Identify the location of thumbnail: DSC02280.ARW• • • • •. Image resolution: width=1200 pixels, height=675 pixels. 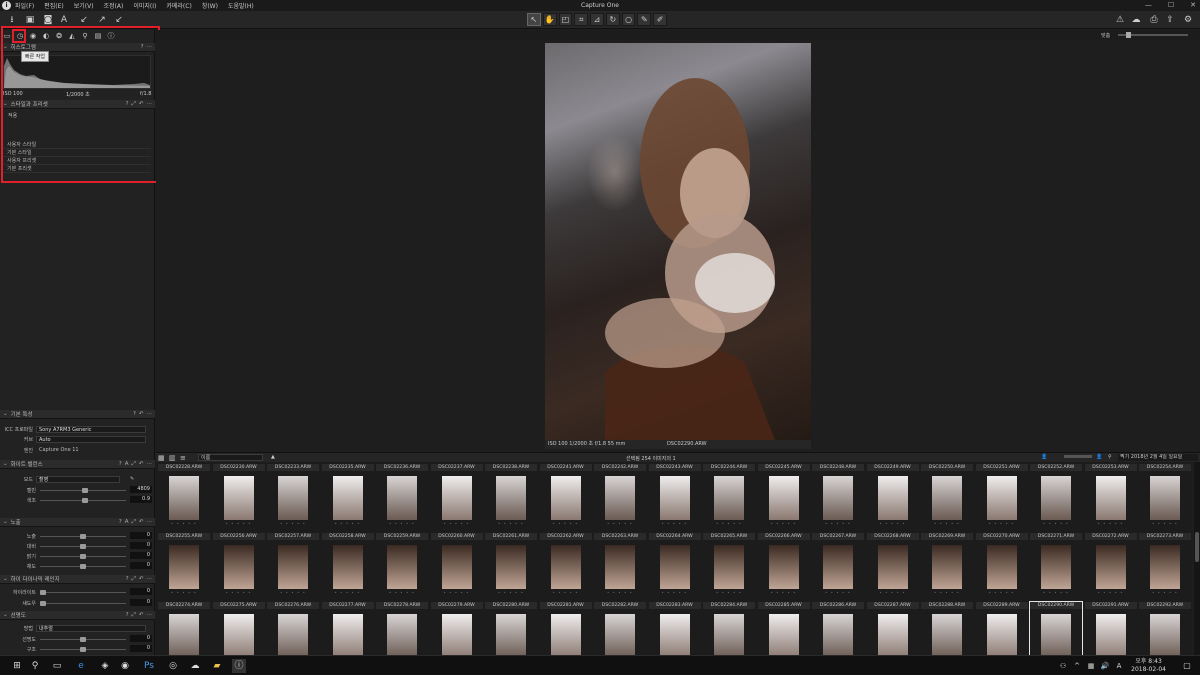
(511, 628).